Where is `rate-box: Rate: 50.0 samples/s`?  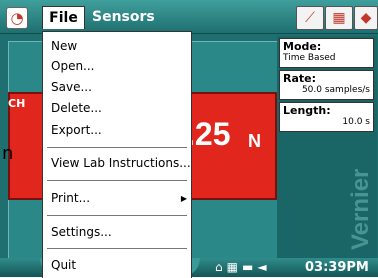
rate-box: Rate: 50.0 samples/s is located at coordinates (326, 85).